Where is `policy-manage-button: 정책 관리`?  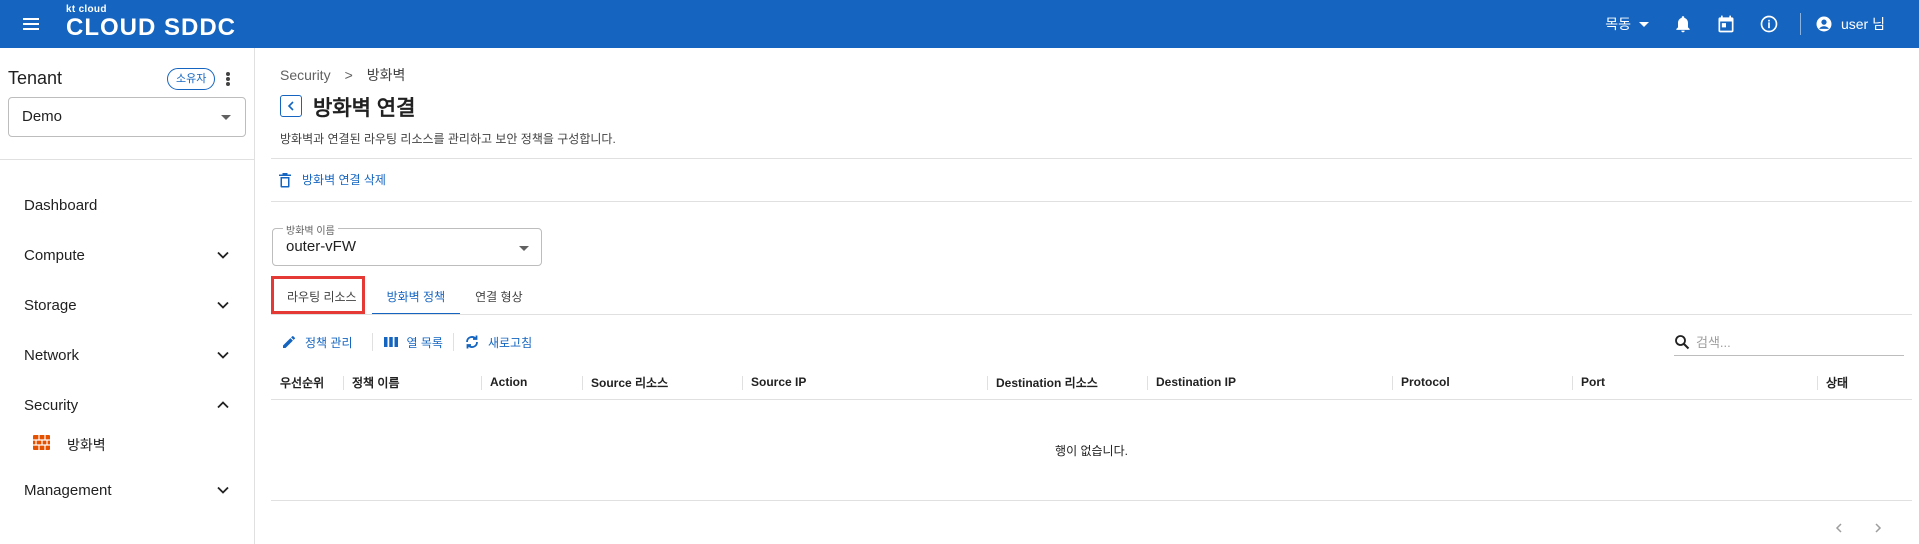 policy-manage-button: 정책 관리 is located at coordinates (317, 342).